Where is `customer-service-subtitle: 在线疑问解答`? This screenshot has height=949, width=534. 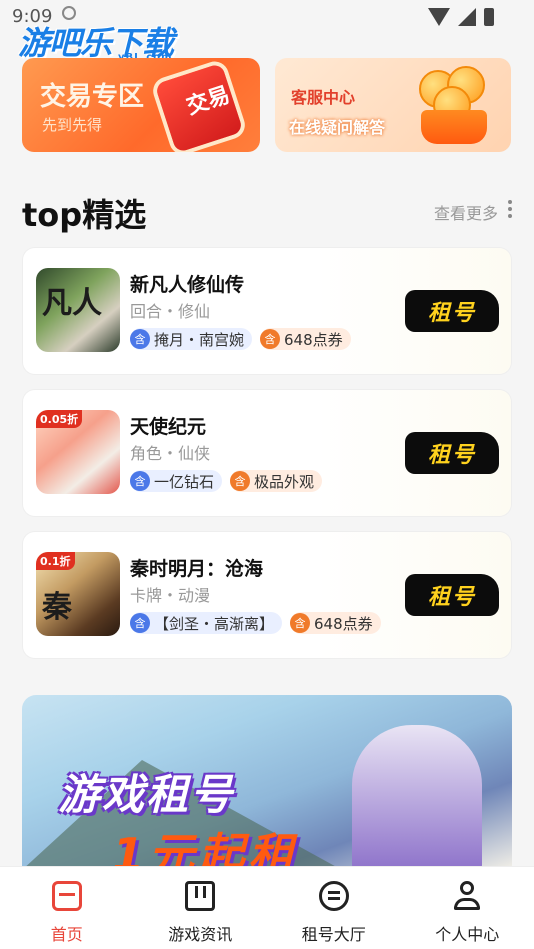
customer-service-subtitle: 在线疑问解答 is located at coordinates (337, 127).